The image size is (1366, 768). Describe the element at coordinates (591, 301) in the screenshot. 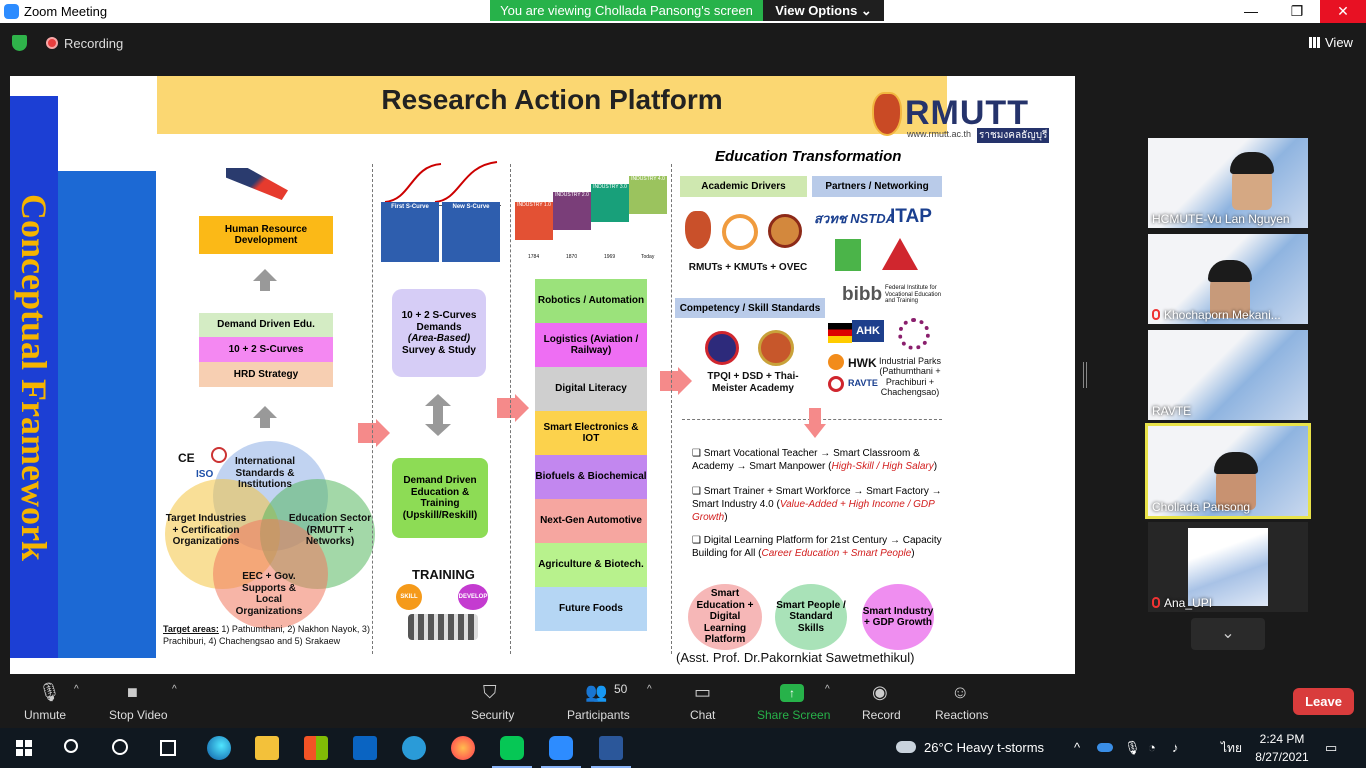

I see `sector-robotics: Robotics / Automation` at that location.